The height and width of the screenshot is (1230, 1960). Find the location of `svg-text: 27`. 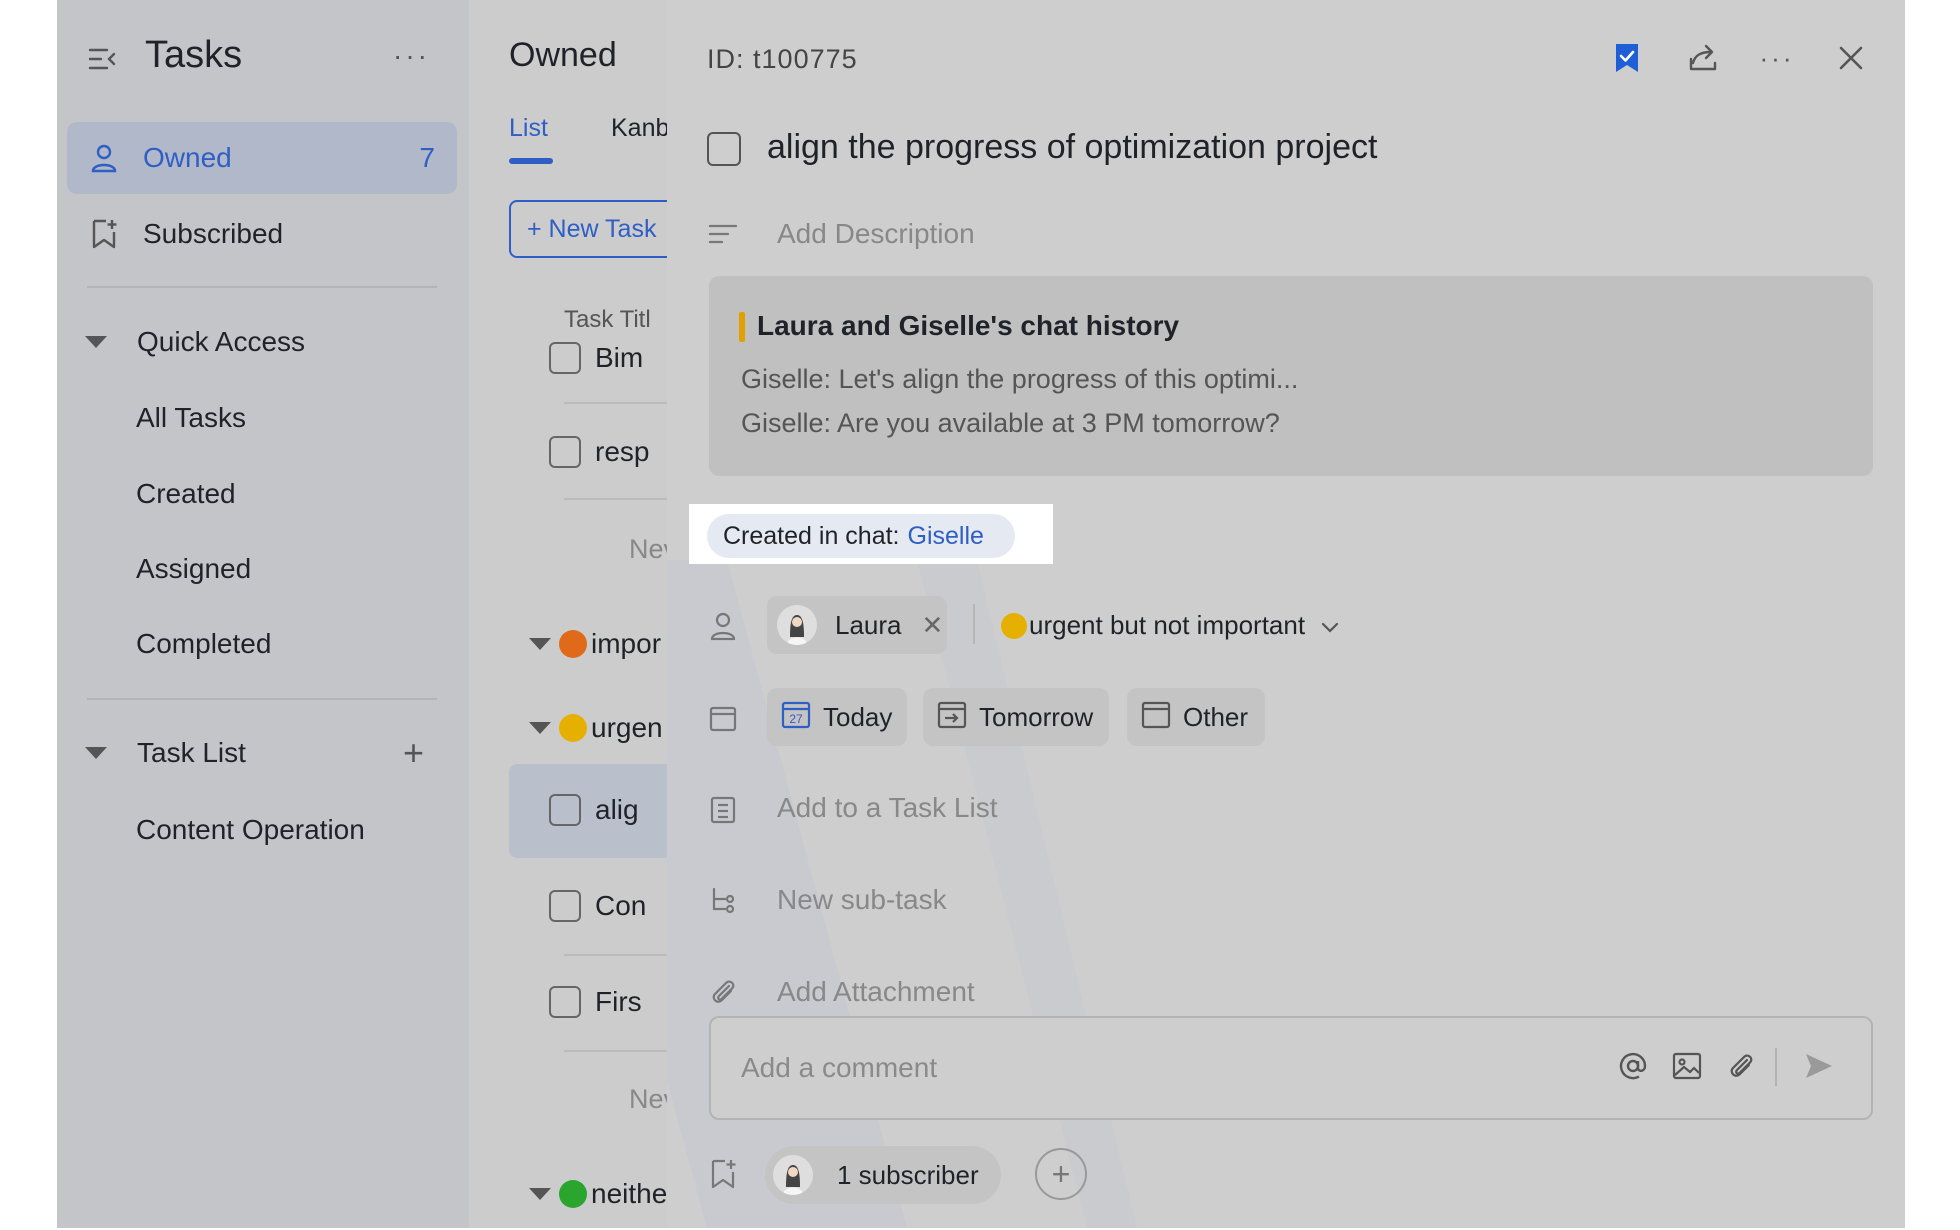

svg-text: 27 is located at coordinates (796, 719).